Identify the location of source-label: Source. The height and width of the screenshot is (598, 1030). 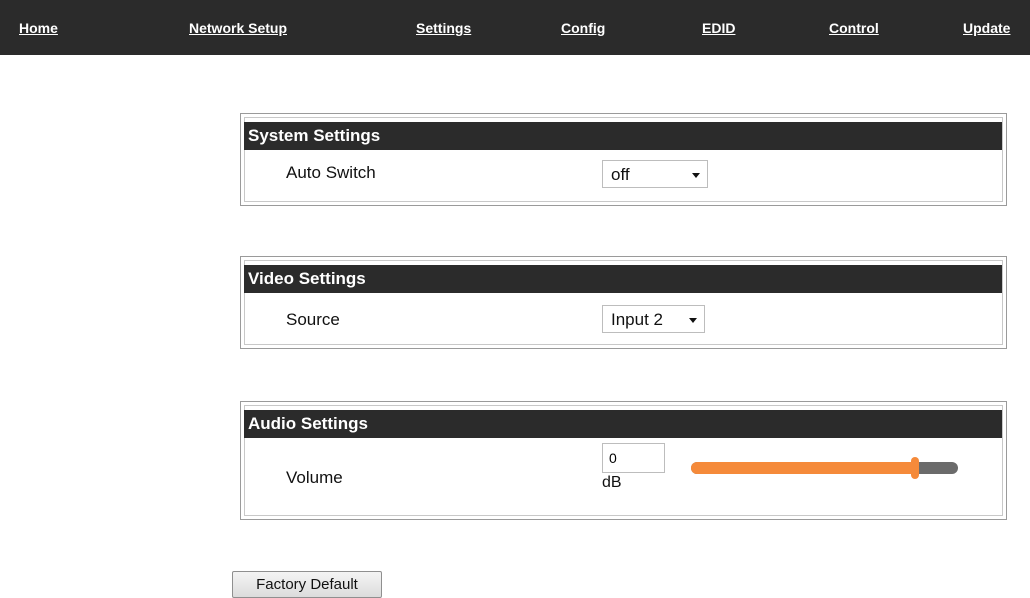
(313, 319).